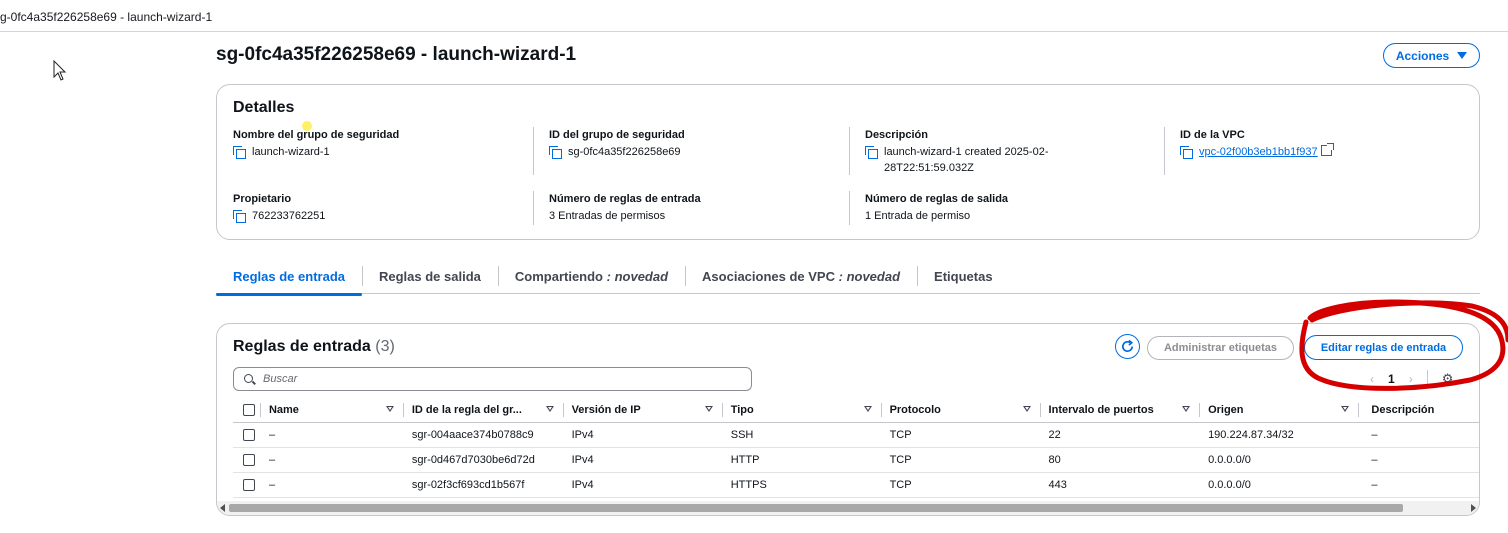 The height and width of the screenshot is (533, 1508). What do you see at coordinates (1327, 149) in the screenshot?
I see `external-link-icon` at bounding box center [1327, 149].